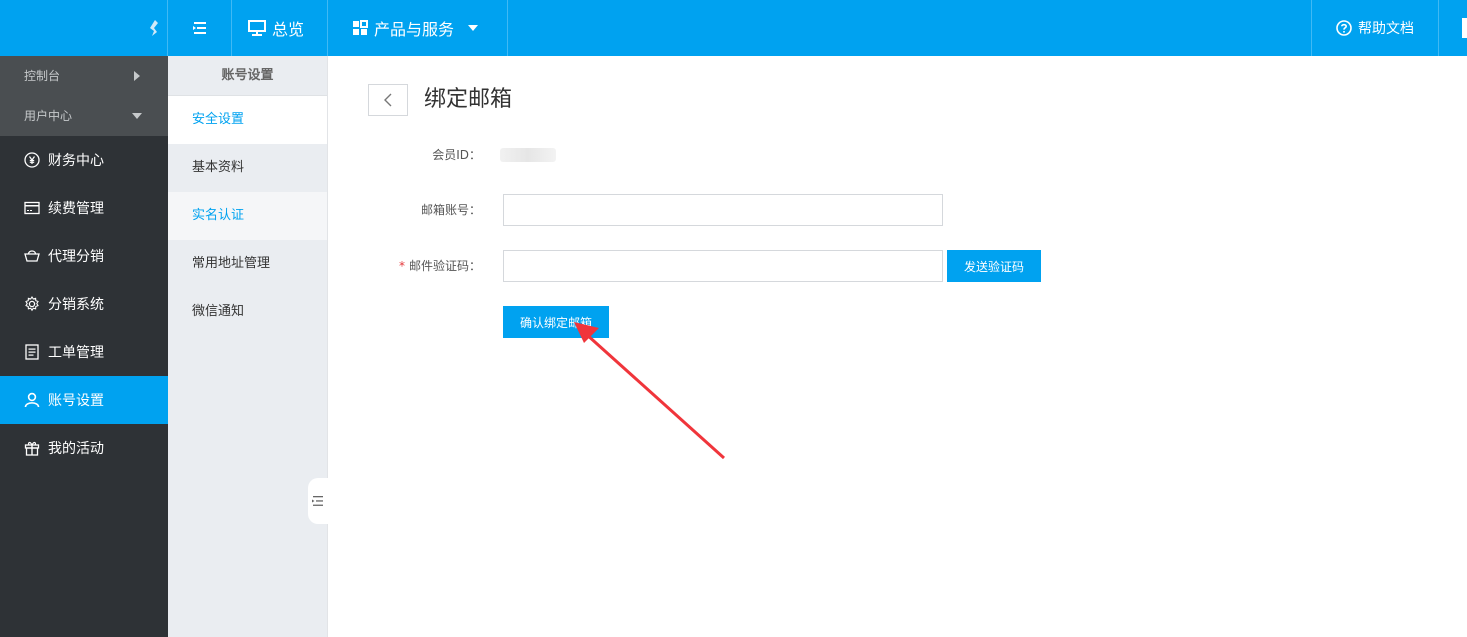 This screenshot has height=637, width=1467. Describe the element at coordinates (32, 208) in the screenshot. I see `card-icon` at that location.